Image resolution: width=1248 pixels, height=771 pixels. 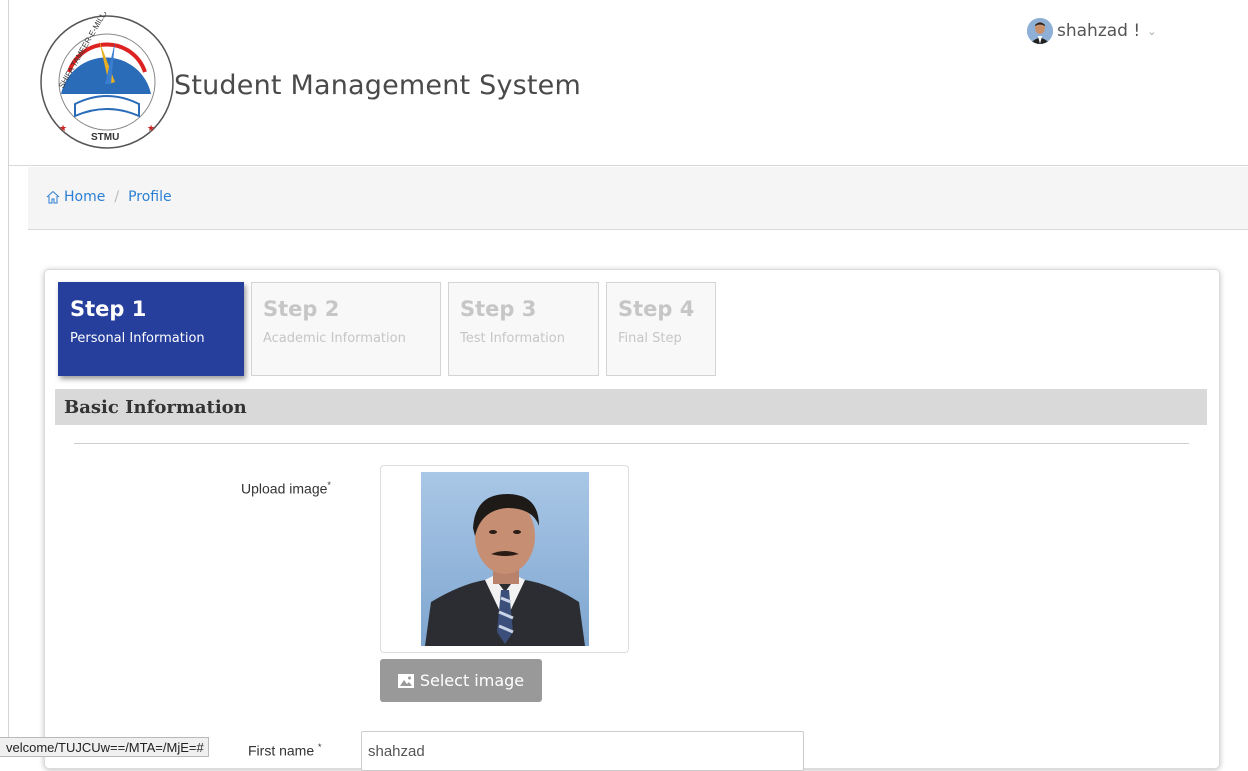 What do you see at coordinates (472, 680) in the screenshot?
I see `select-image-label: Select image` at bounding box center [472, 680].